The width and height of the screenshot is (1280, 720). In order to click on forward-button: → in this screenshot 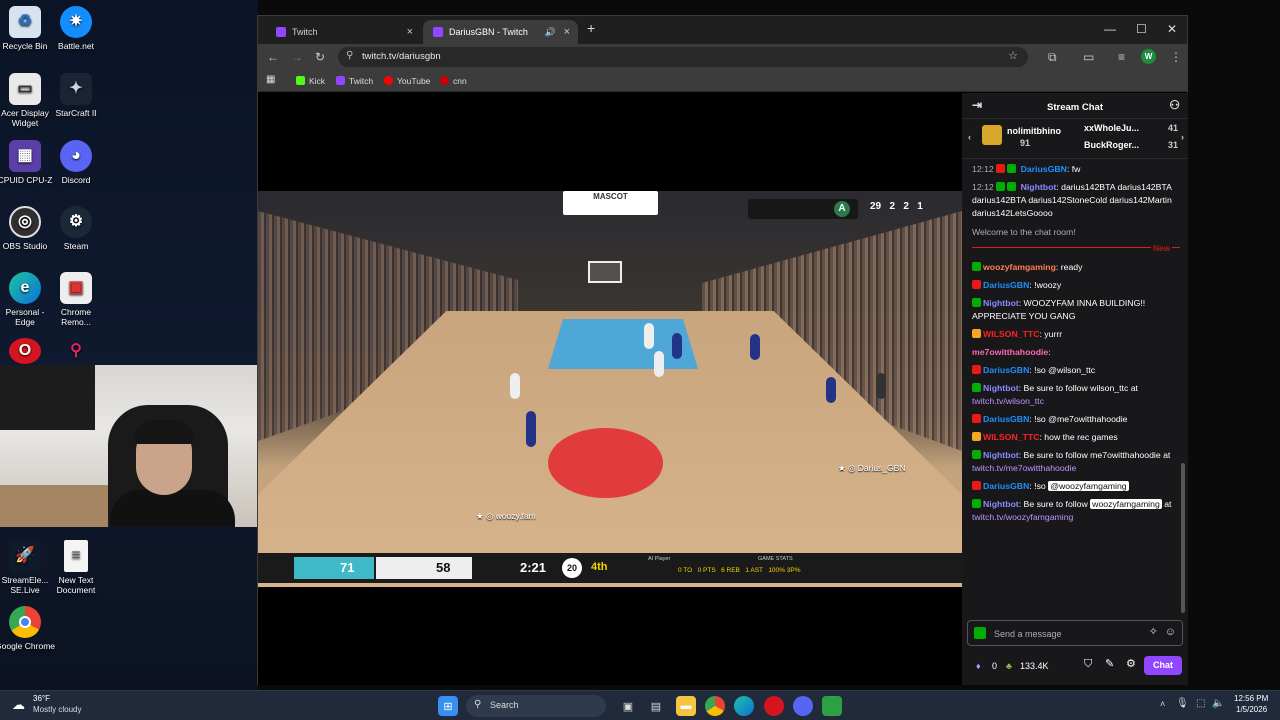, I will do `click(297, 57)`.